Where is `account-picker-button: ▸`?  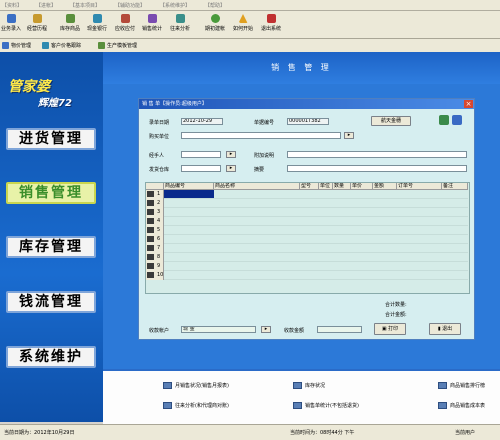
account-picker-button: ▸ is located at coordinates (266, 329).